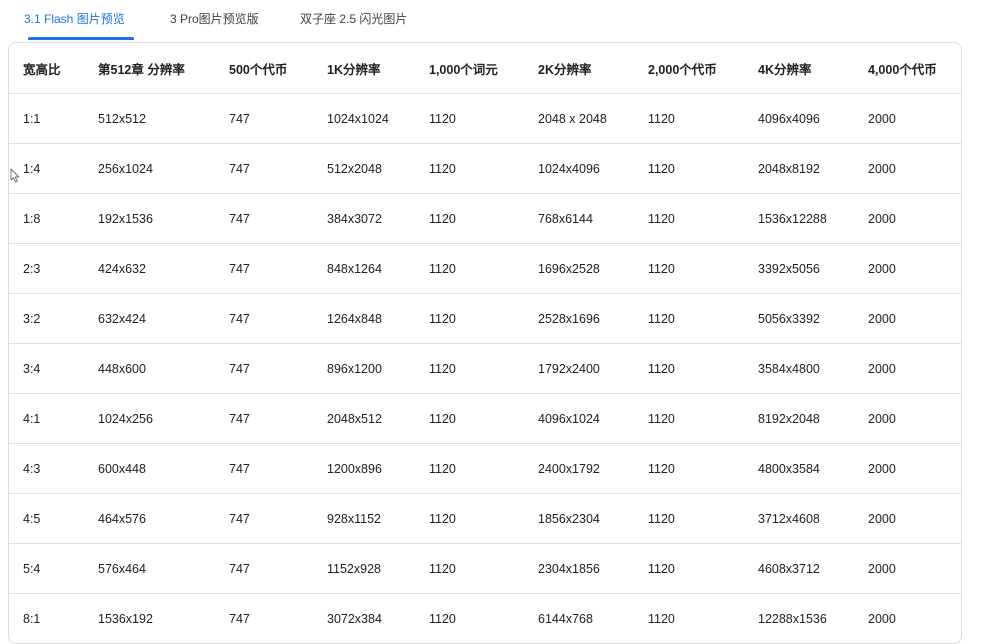 This screenshot has width=995, height=644. What do you see at coordinates (378, 568) in the screenshot?
I see `resolution-1k-cell: 1152x928` at bounding box center [378, 568].